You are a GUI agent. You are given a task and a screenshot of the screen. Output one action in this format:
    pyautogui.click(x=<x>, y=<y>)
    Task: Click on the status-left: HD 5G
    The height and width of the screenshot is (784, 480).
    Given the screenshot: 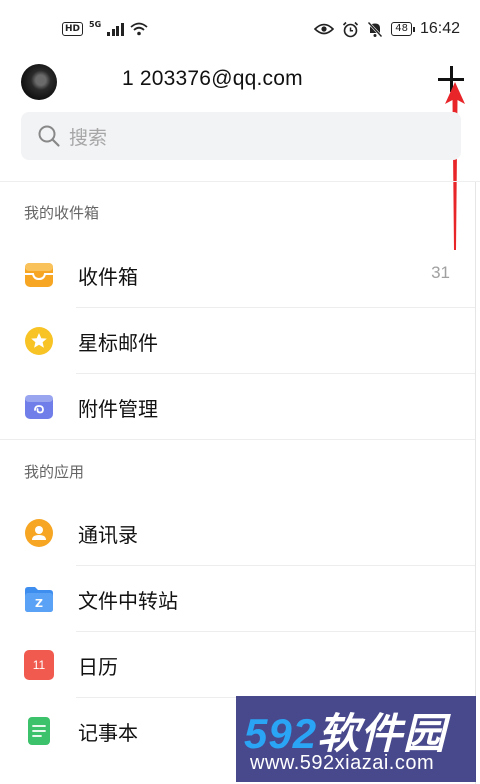 What is the action you would take?
    pyautogui.click(x=105, y=27)
    